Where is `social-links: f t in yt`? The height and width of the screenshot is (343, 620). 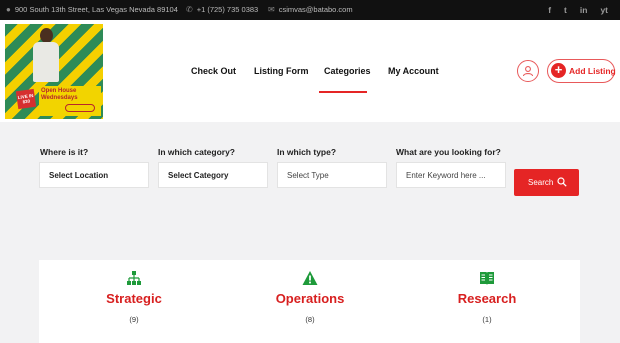 social-links: f t in yt is located at coordinates (578, 10).